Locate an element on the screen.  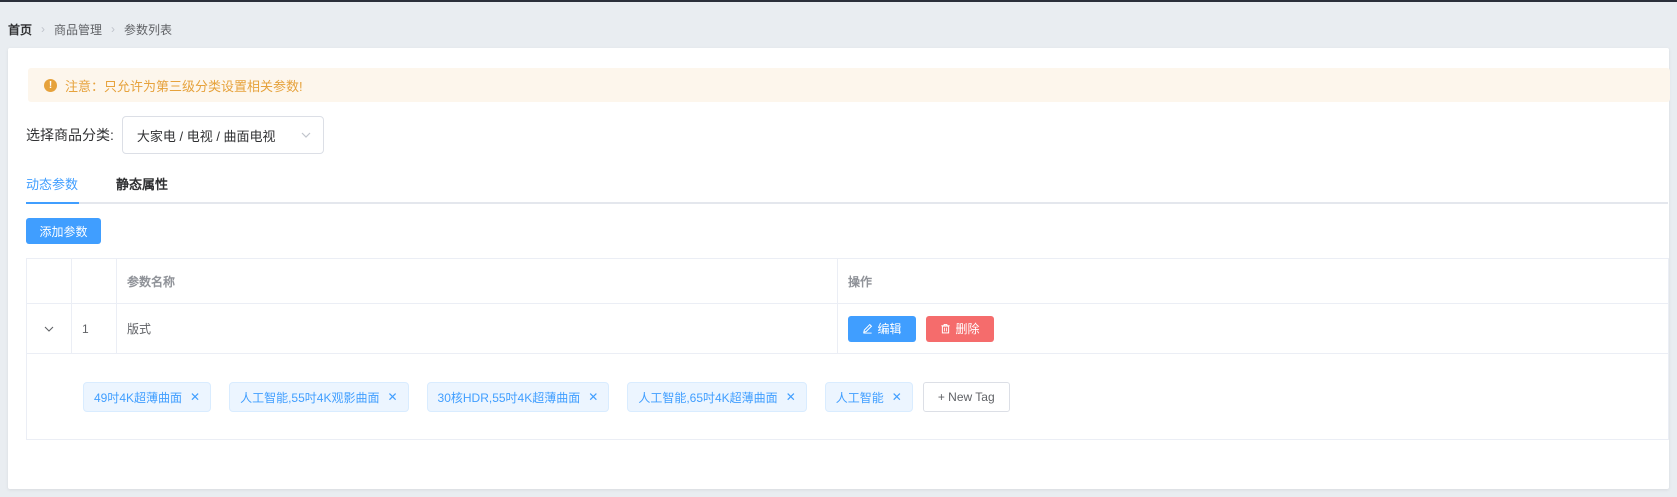
alert-text: 注意：只允许为第三级分类设置相关参数! is located at coordinates (184, 86).